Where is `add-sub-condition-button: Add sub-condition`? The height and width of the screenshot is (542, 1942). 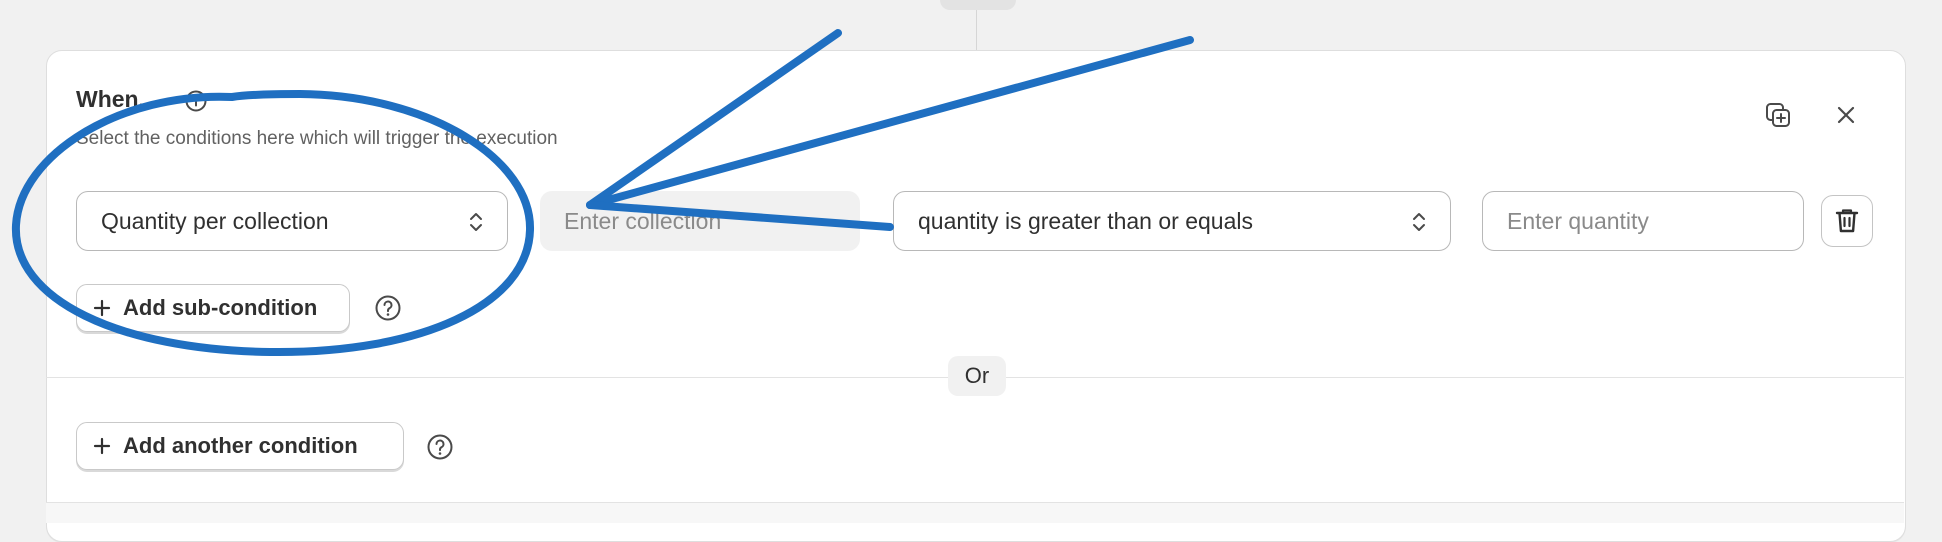
add-sub-condition-button: Add sub-condition is located at coordinates (213, 308).